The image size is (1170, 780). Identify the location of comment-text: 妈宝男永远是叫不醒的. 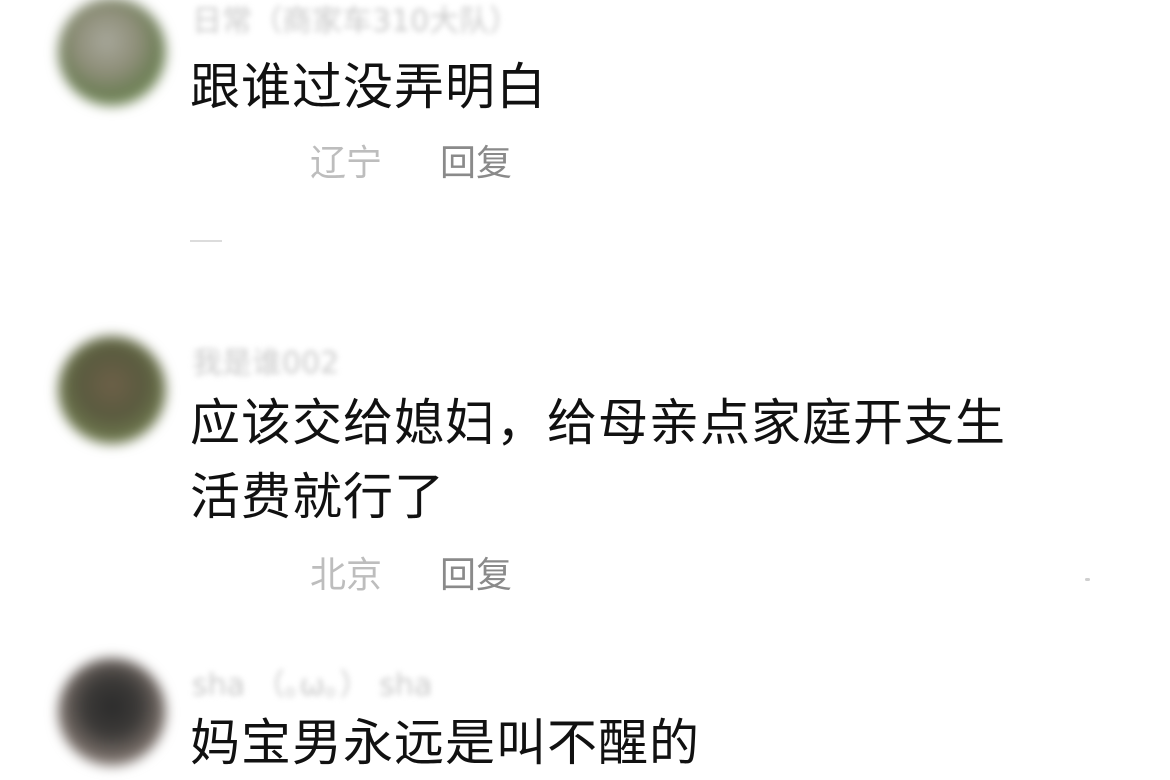
(445, 743).